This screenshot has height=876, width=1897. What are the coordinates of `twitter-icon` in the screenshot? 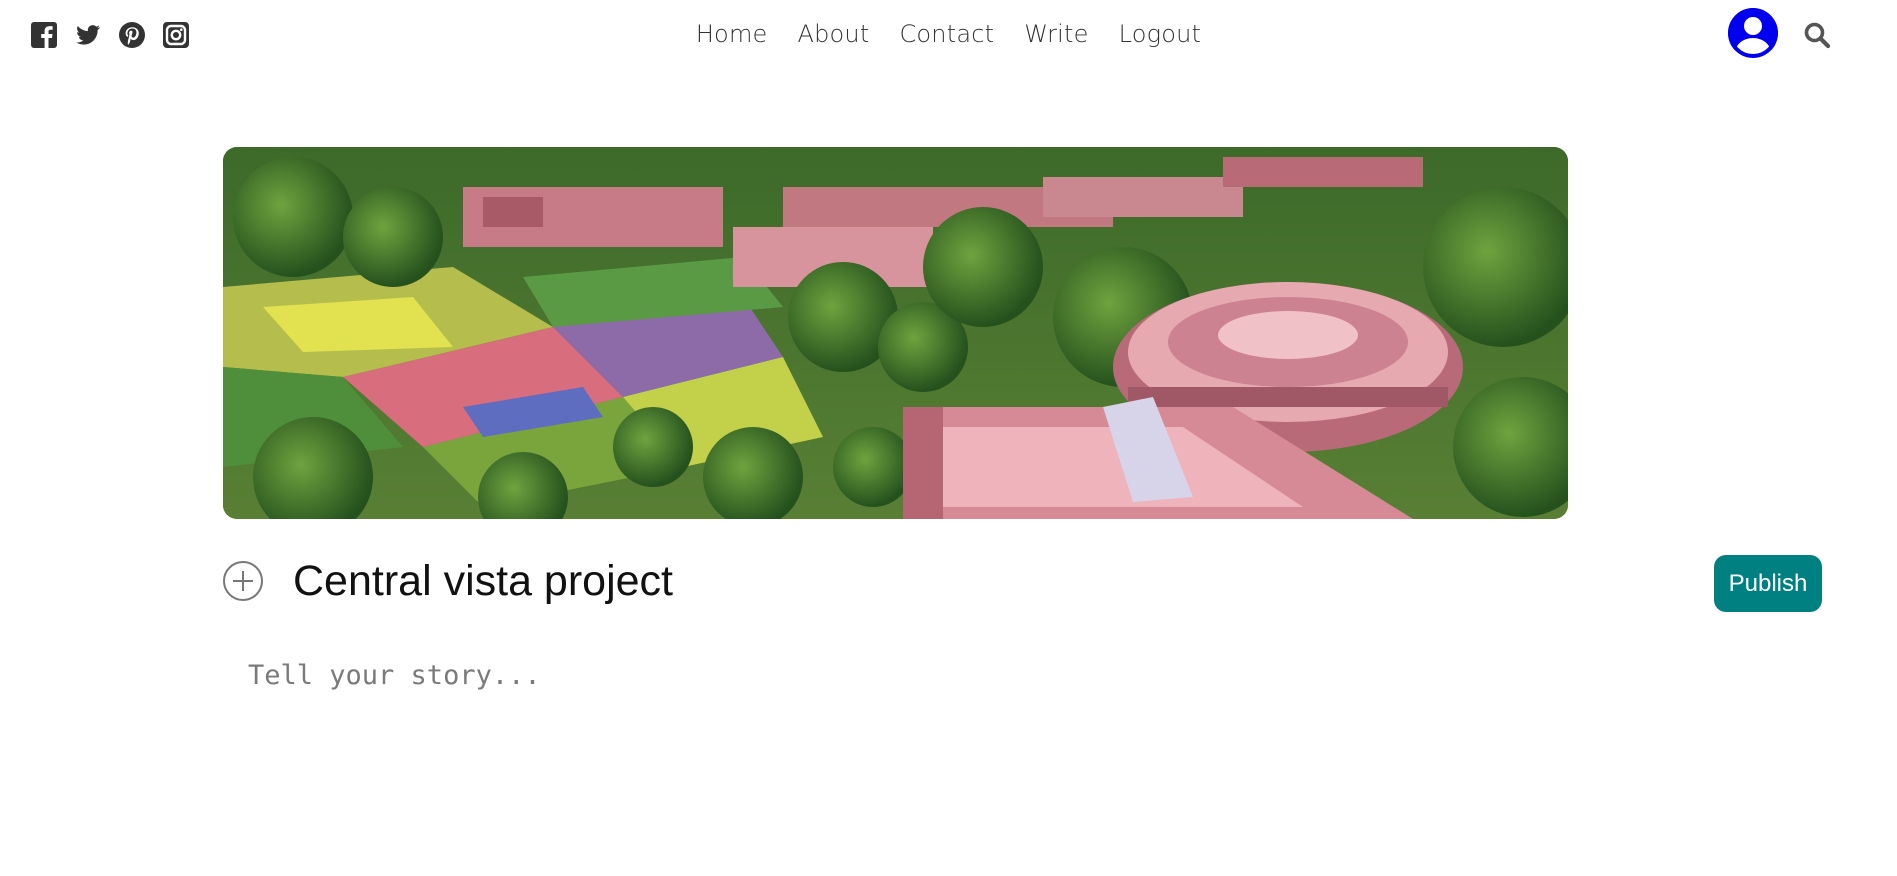 It's located at (88, 35).